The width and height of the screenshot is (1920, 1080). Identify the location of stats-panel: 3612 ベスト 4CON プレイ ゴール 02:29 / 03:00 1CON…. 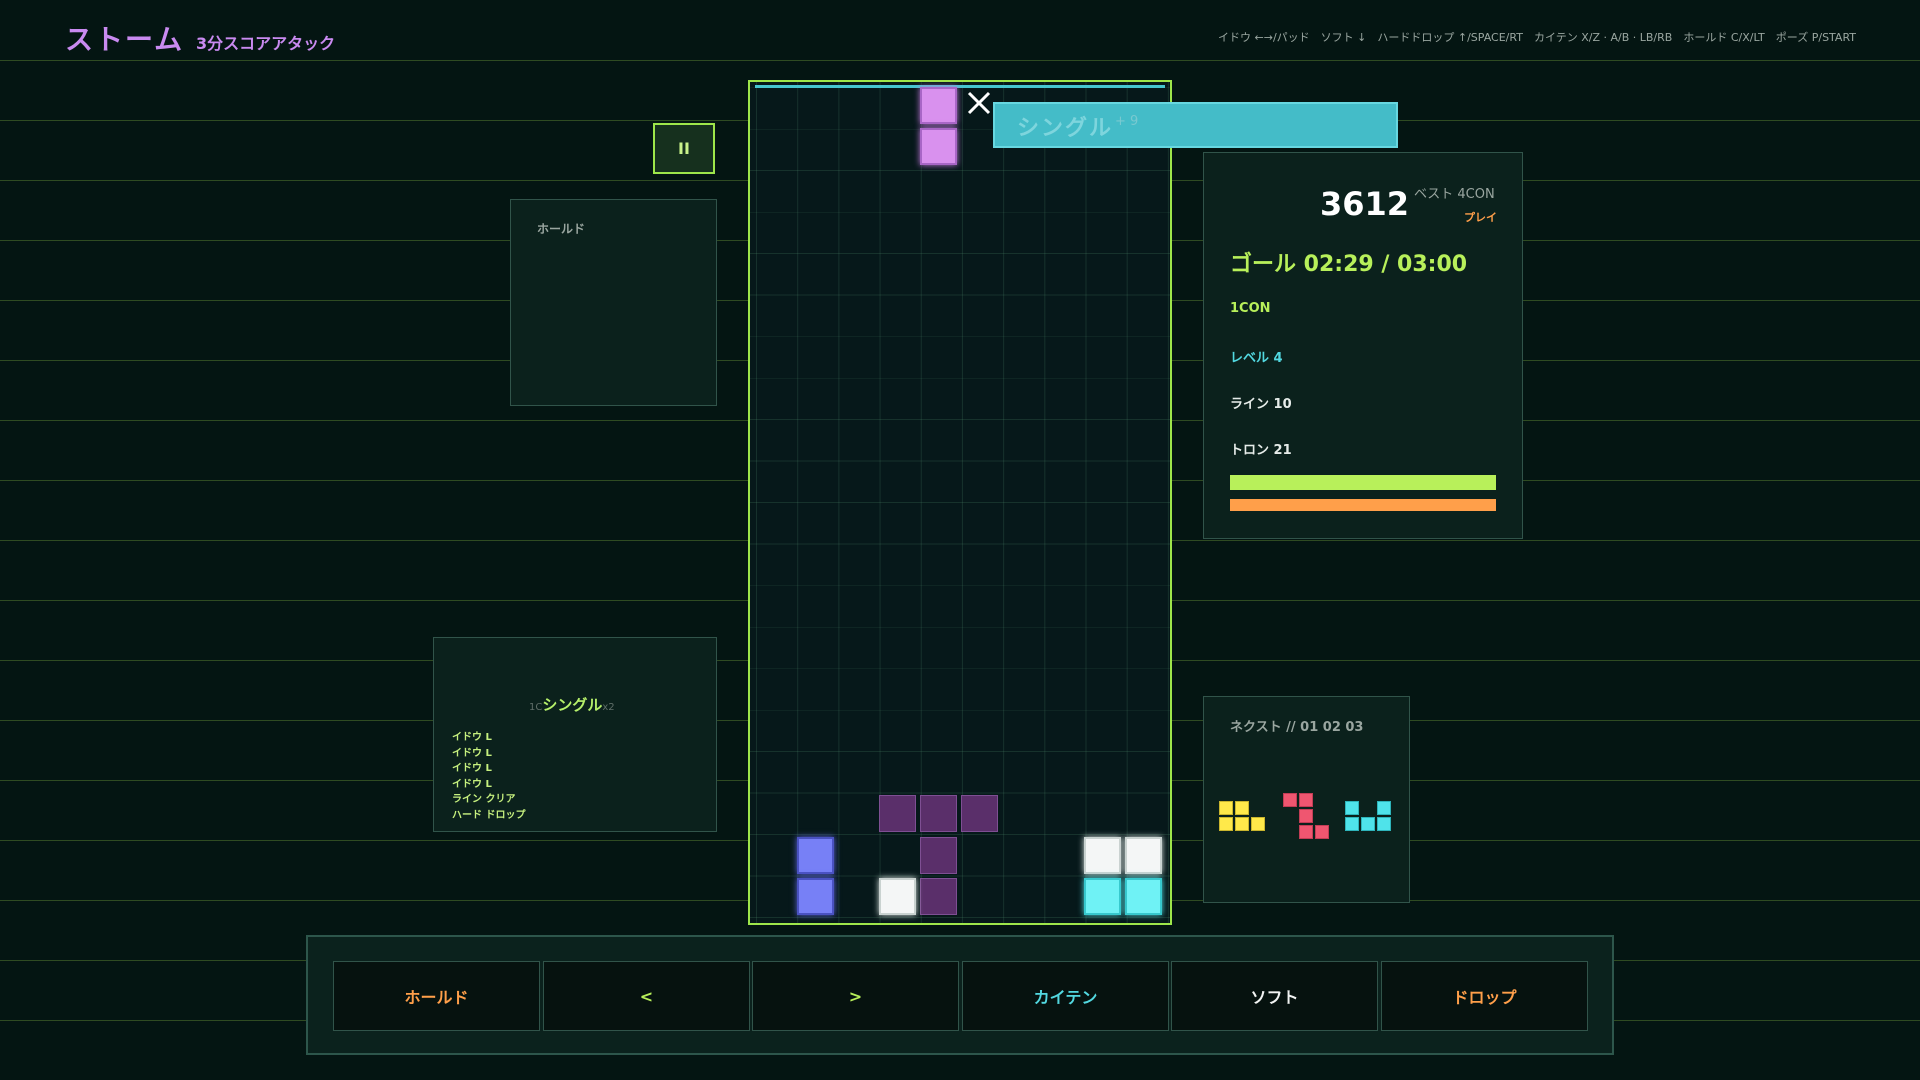
(1363, 345).